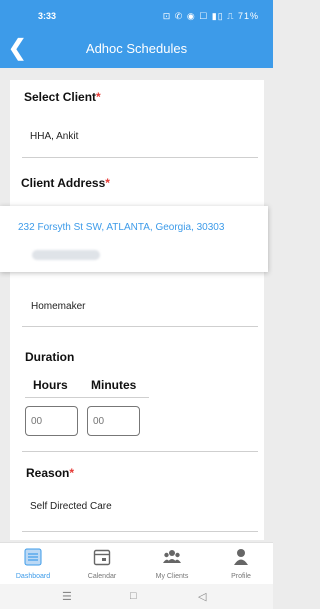 The width and height of the screenshot is (320, 609). Describe the element at coordinates (140, 157) in the screenshot. I see `client-underline` at that location.